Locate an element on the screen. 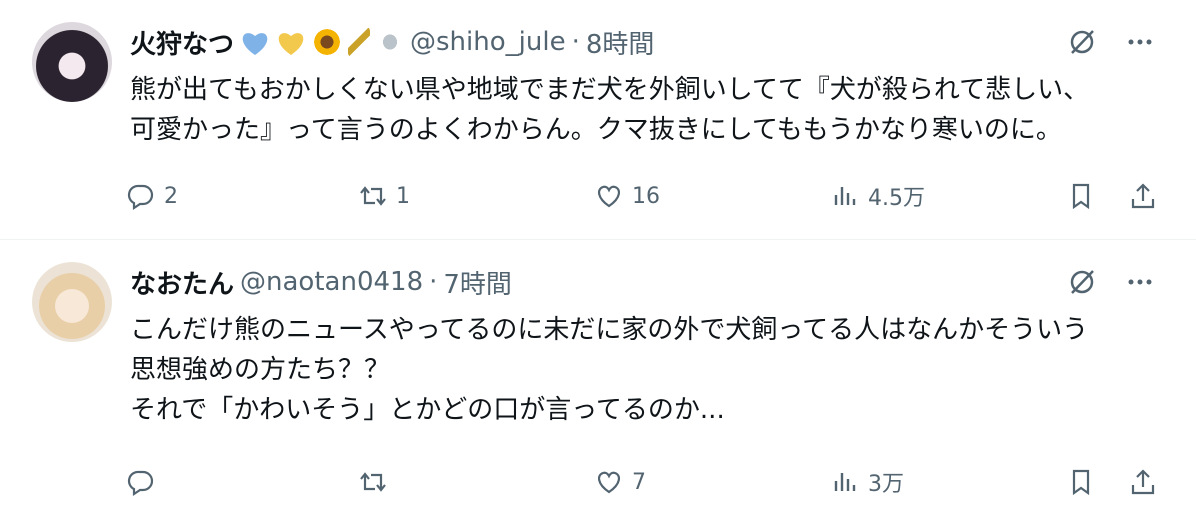  timestamp: 8時間 is located at coordinates (620, 42).